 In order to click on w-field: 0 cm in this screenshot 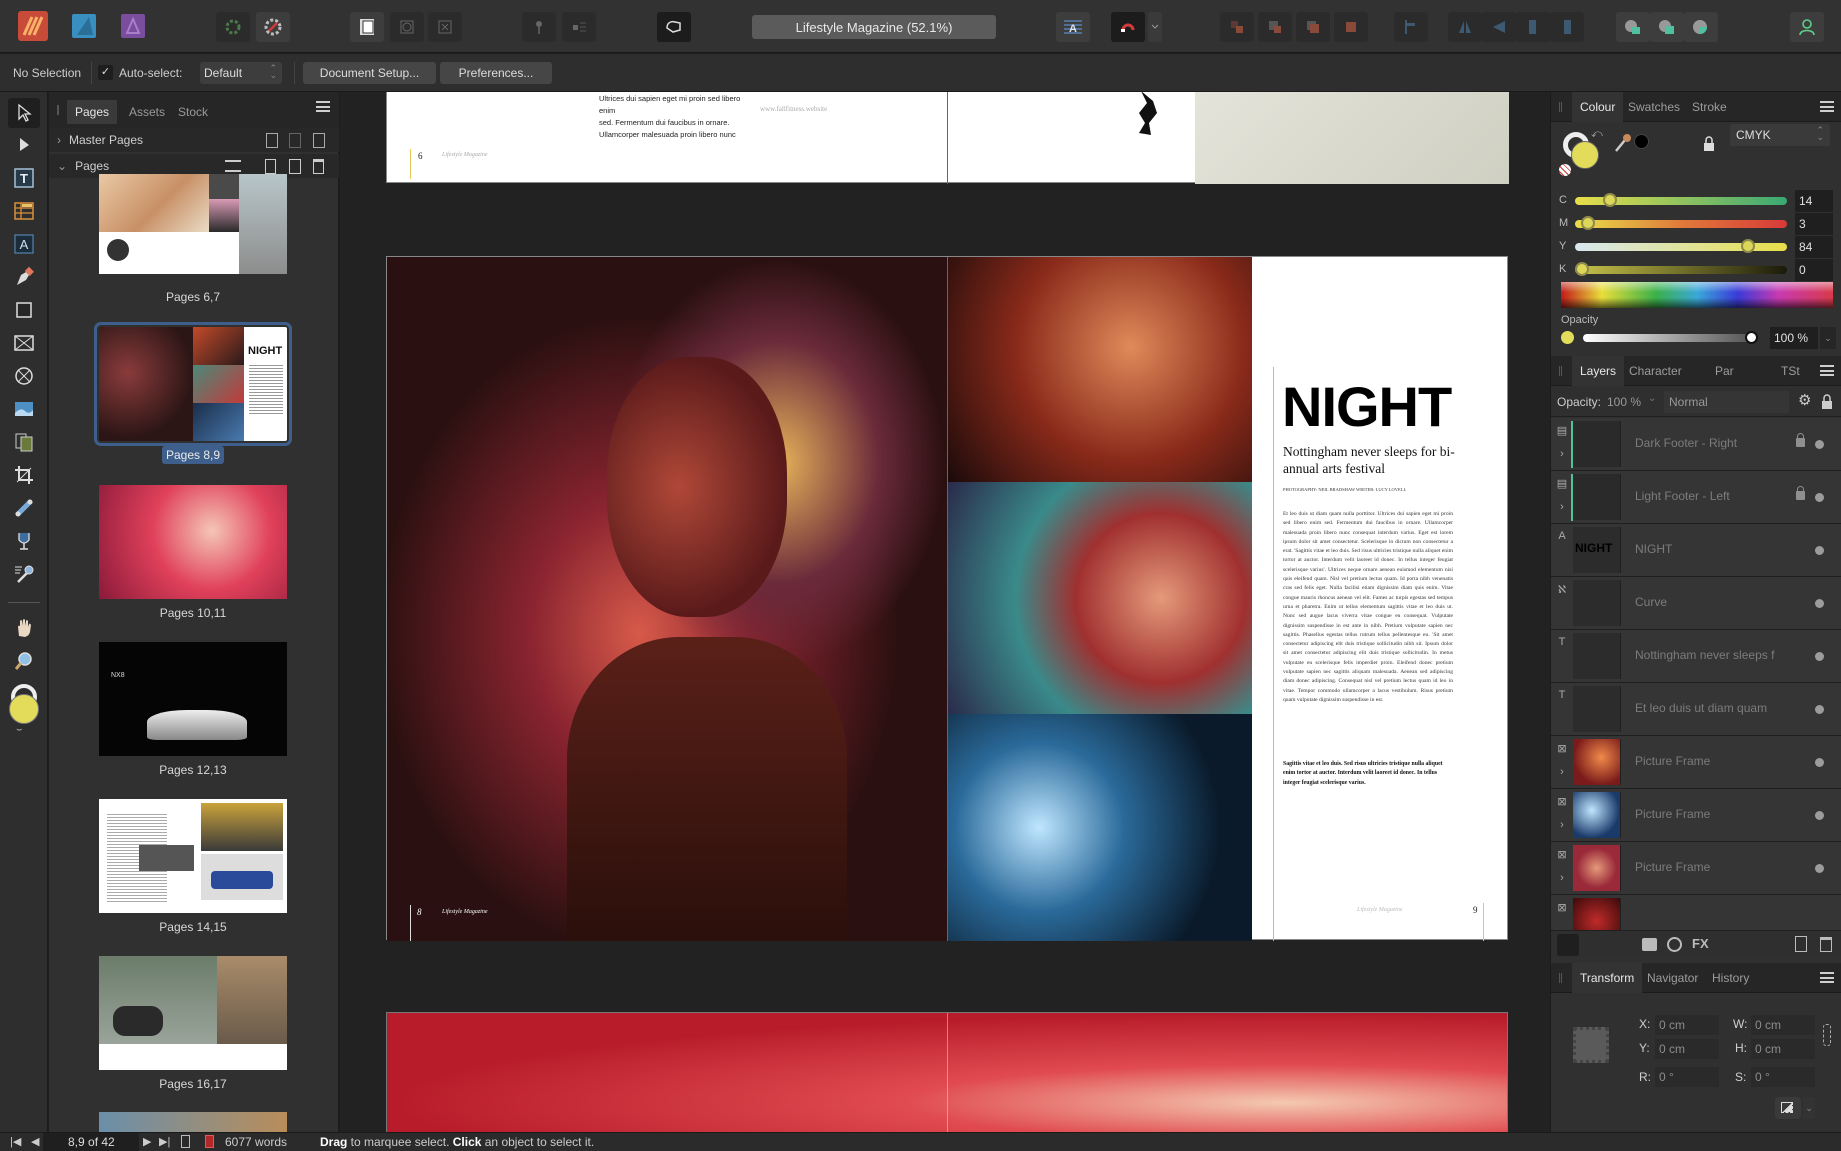, I will do `click(1783, 1025)`.